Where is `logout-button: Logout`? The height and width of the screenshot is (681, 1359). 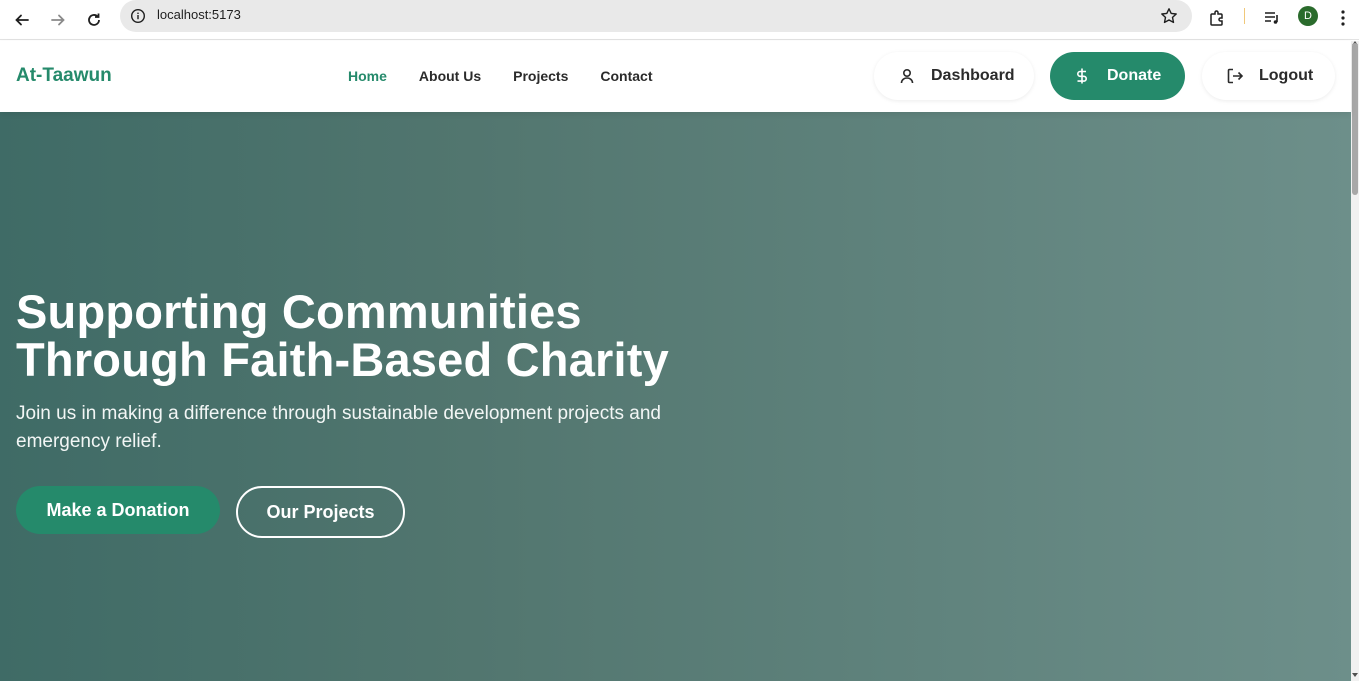 logout-button: Logout is located at coordinates (1268, 76).